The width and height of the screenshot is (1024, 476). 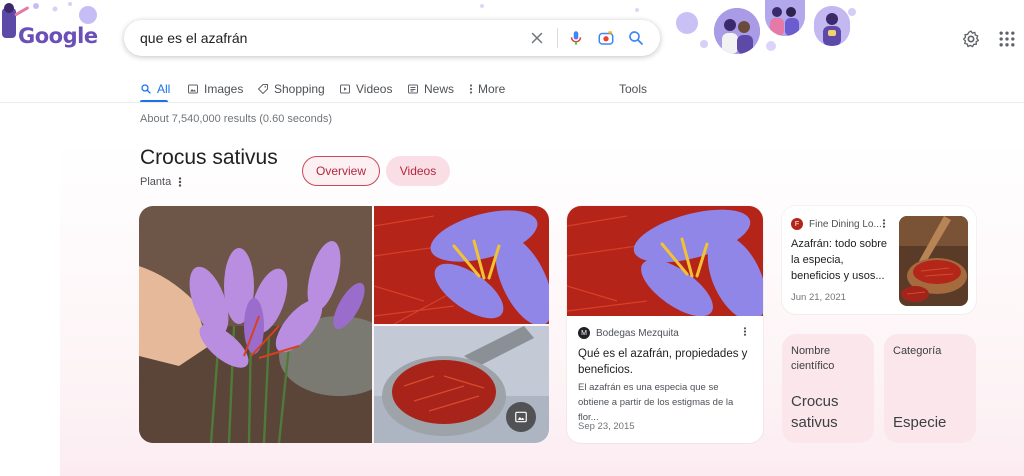 I want to click on tools-button: Tools, so click(x=633, y=89).